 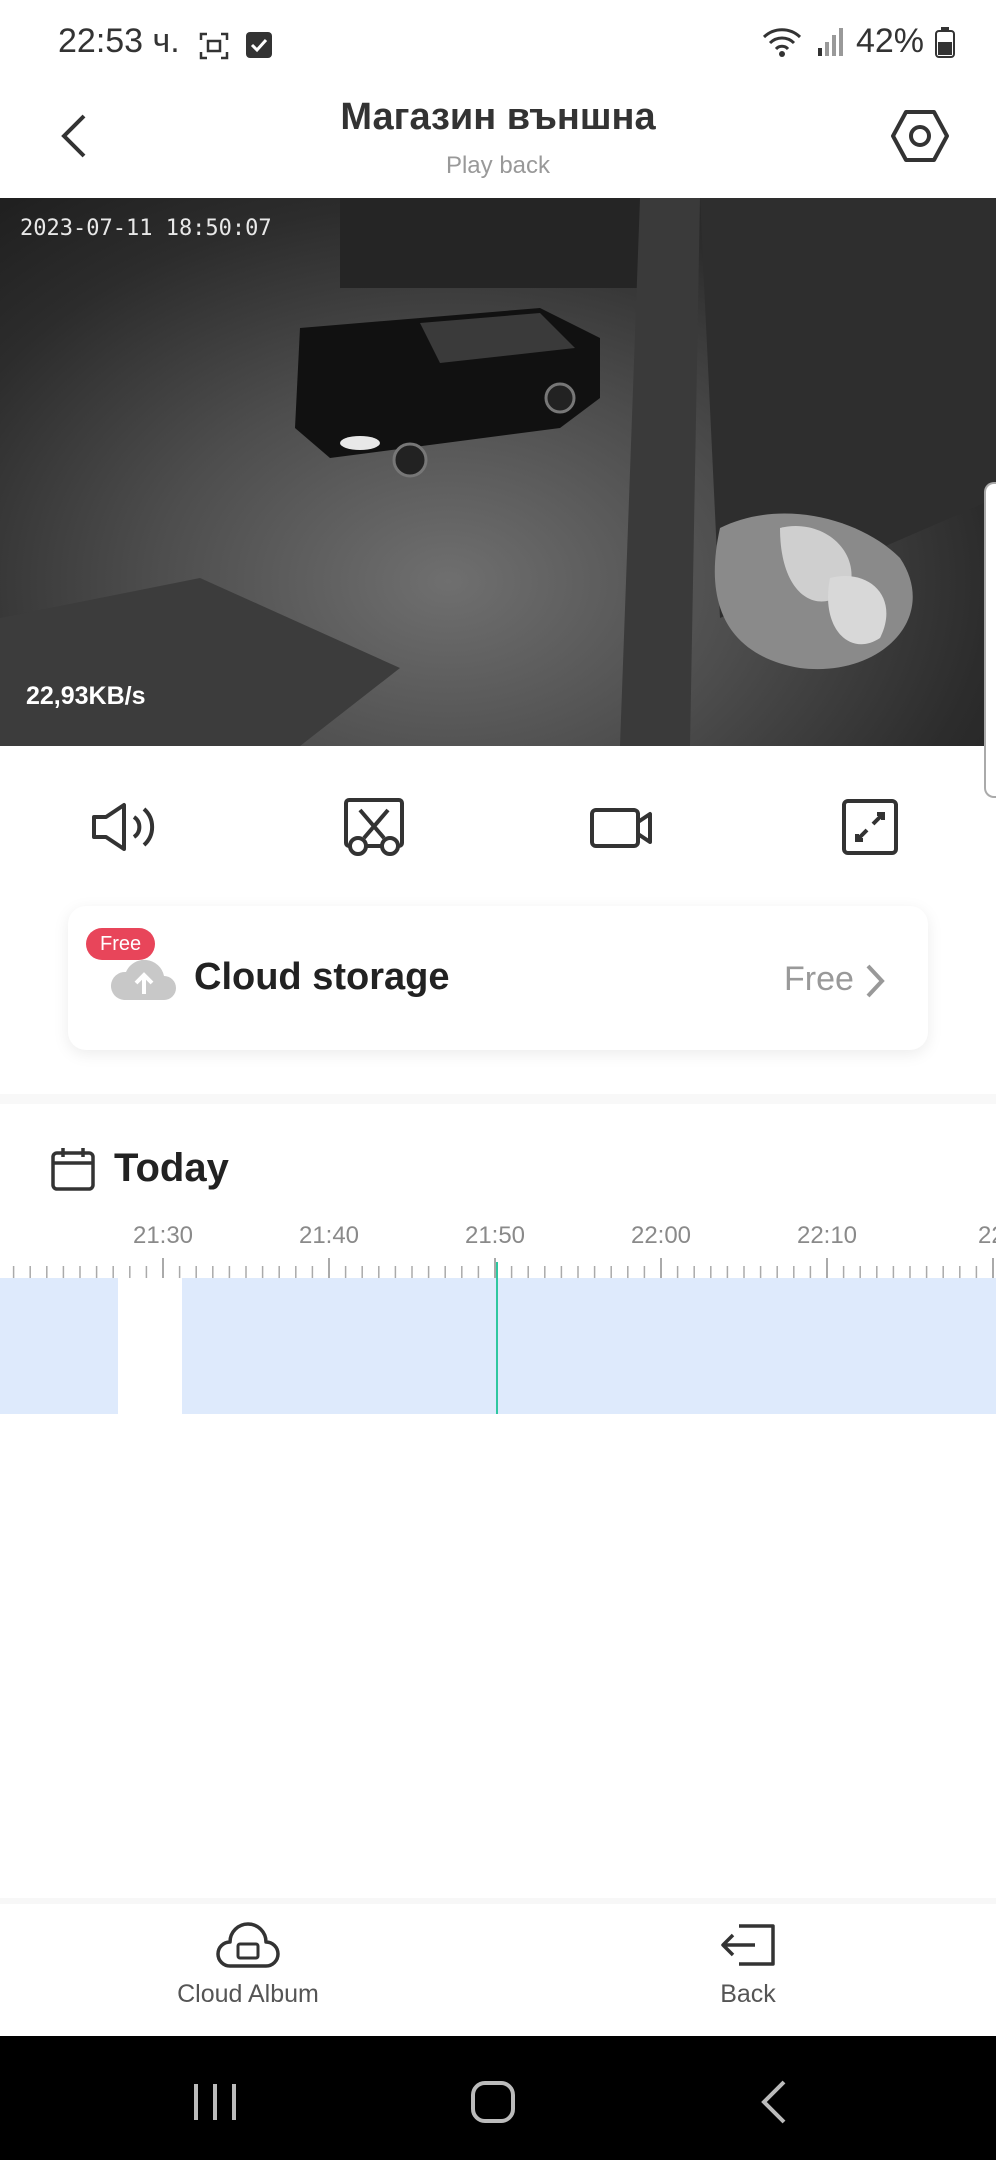 I want to click on timeline-label: 22:, so click(x=987, y=1235).